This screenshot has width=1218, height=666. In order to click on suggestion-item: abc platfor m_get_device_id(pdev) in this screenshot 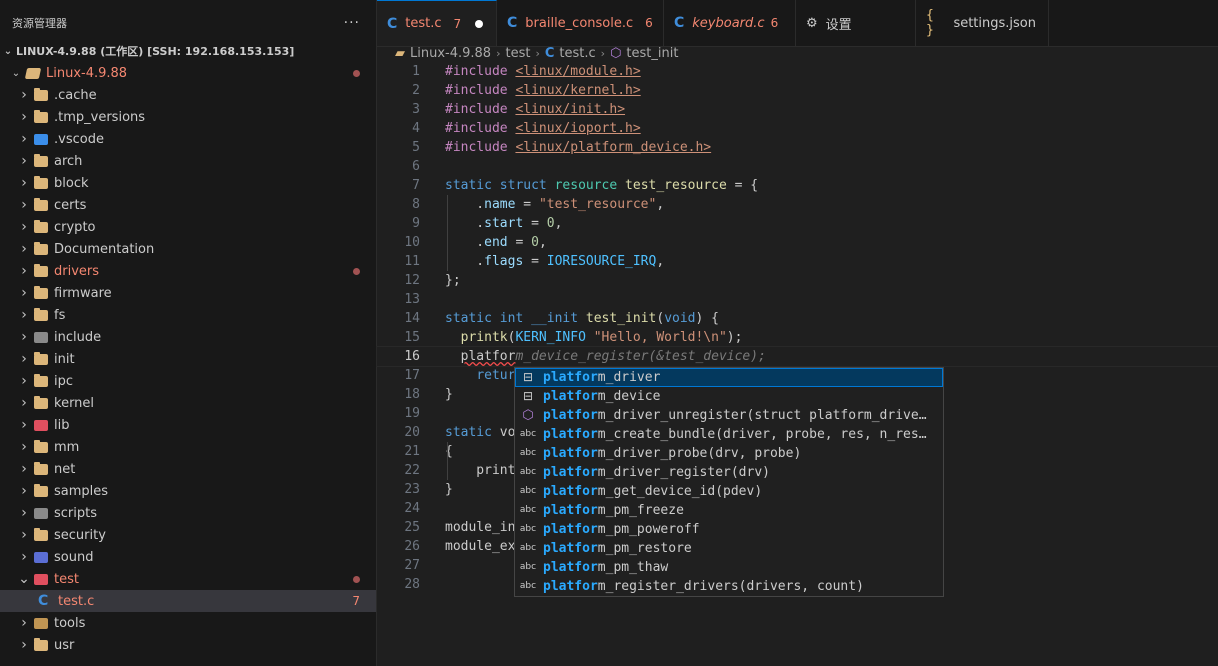, I will do `click(729, 491)`.